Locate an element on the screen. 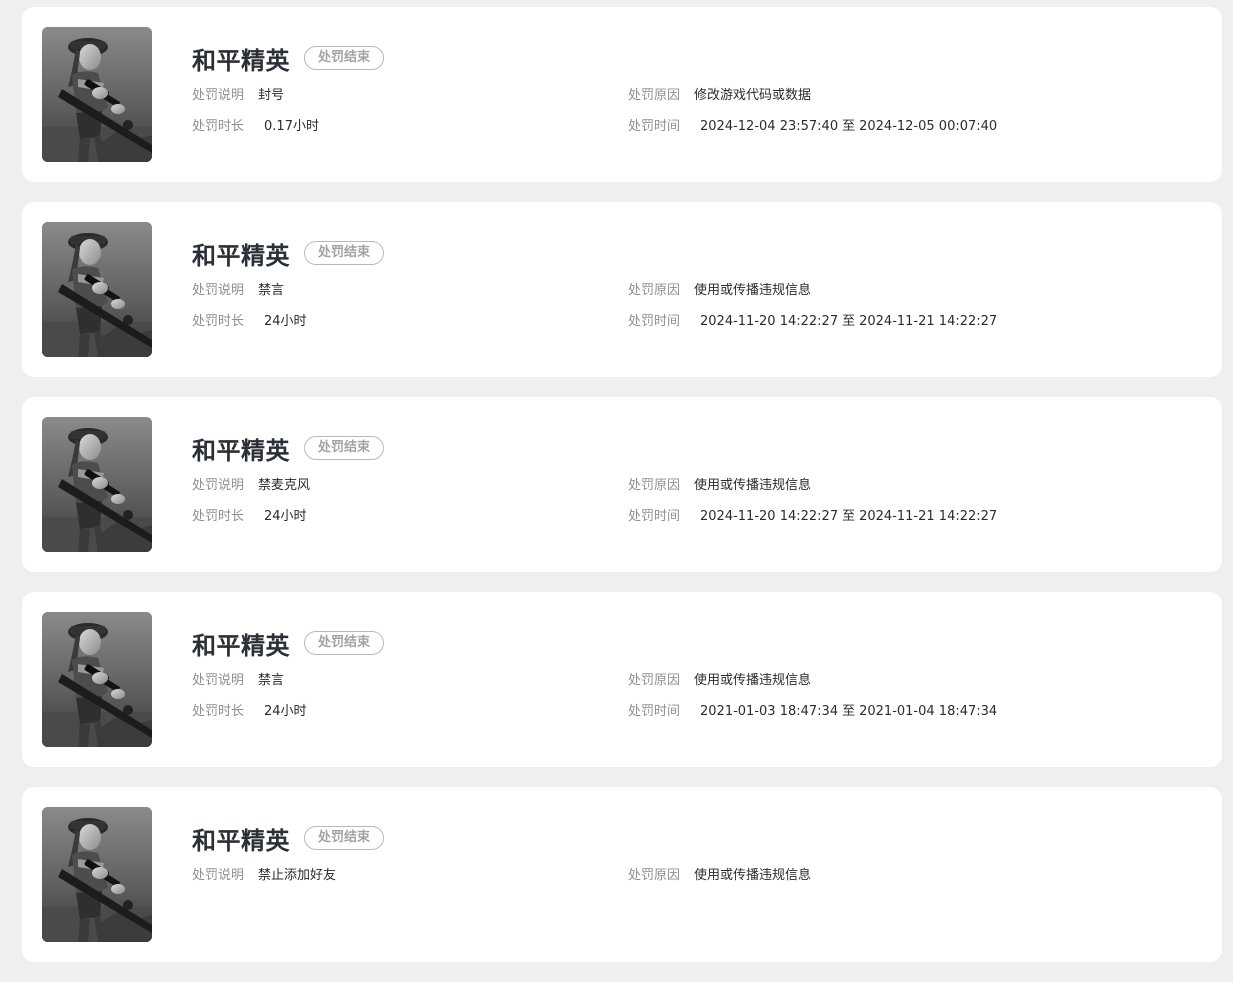  time-start-value: 2024-12-04 23:57:40 is located at coordinates (769, 126).